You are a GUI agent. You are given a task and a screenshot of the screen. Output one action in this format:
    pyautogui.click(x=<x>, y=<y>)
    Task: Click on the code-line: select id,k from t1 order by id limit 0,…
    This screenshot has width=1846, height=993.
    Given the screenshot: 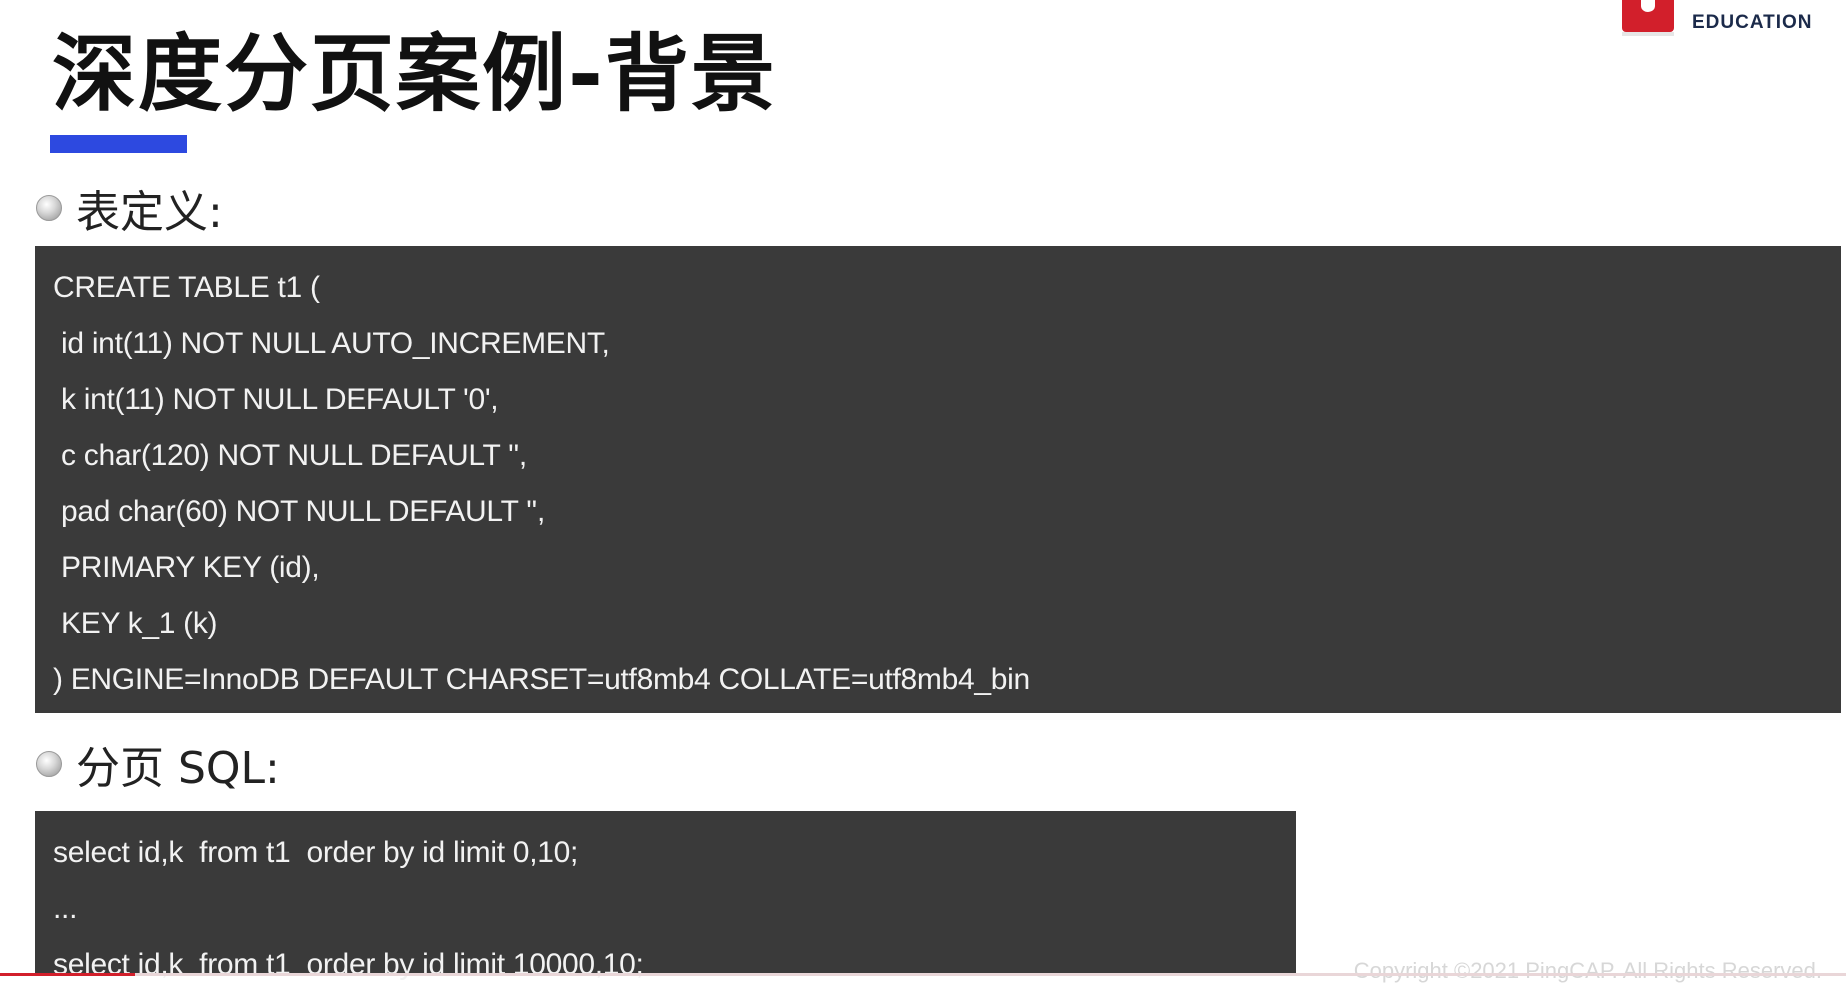 What is the action you would take?
    pyautogui.click(x=316, y=852)
    